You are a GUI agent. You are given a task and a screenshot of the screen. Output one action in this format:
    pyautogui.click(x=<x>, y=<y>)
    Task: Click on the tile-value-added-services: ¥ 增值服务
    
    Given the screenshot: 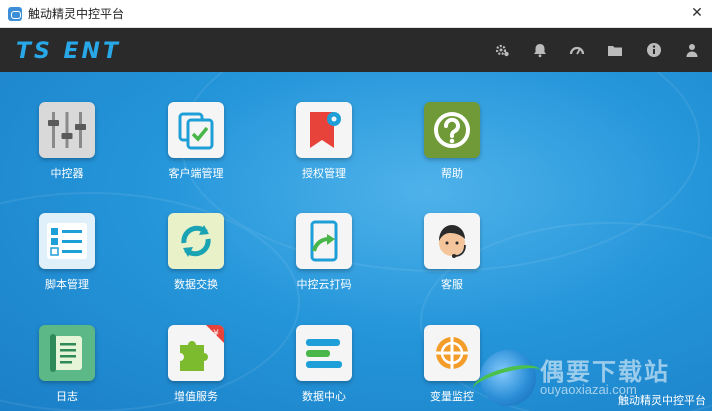 What is the action you would take?
    pyautogui.click(x=196, y=364)
    